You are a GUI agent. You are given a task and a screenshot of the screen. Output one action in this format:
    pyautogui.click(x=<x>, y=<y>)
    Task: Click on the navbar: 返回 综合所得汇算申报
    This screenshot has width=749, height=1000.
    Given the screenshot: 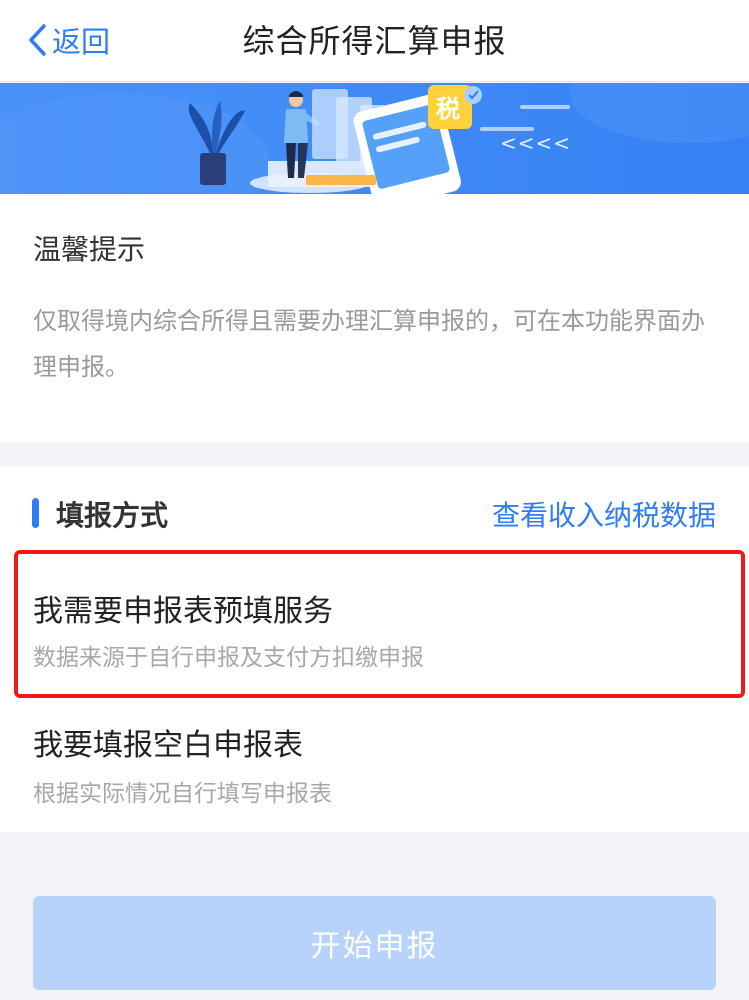 What is the action you would take?
    pyautogui.click(x=374, y=41)
    